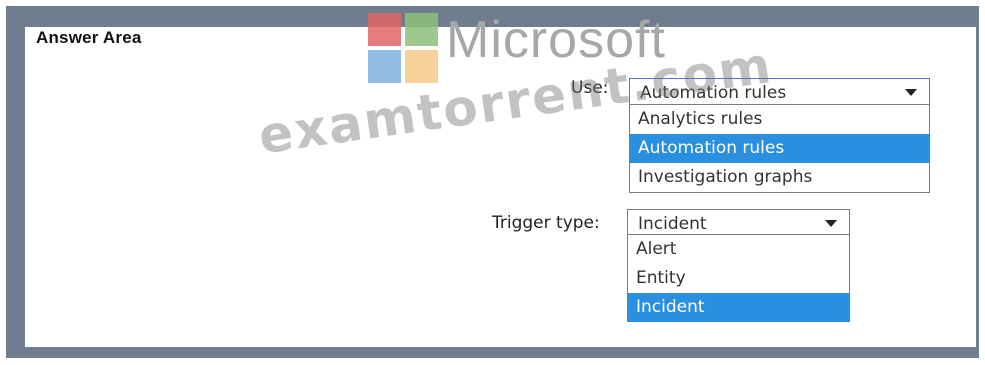  Describe the element at coordinates (713, 93) in the screenshot. I see `use-selected-value: Automation rules` at that location.